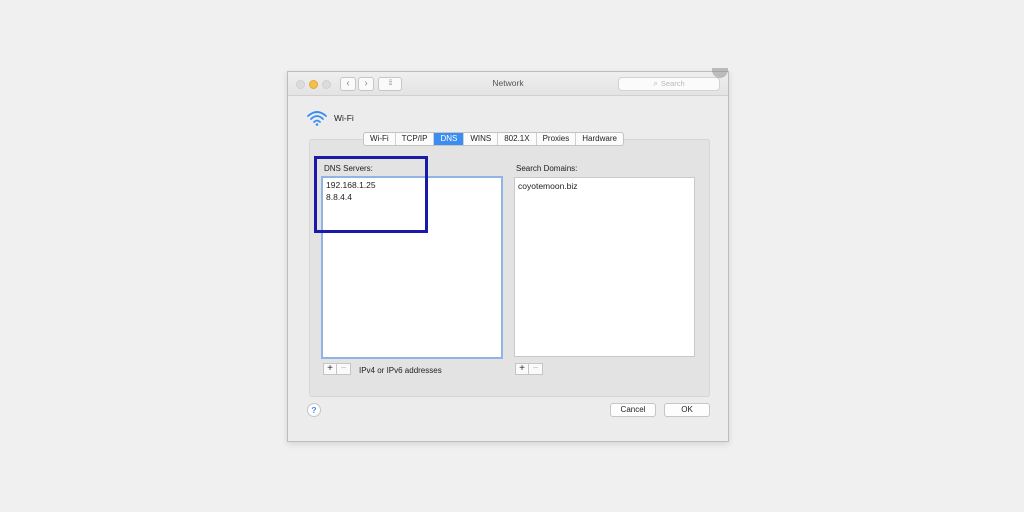  I want to click on dns-add-remove-controls: + −, so click(337, 369).